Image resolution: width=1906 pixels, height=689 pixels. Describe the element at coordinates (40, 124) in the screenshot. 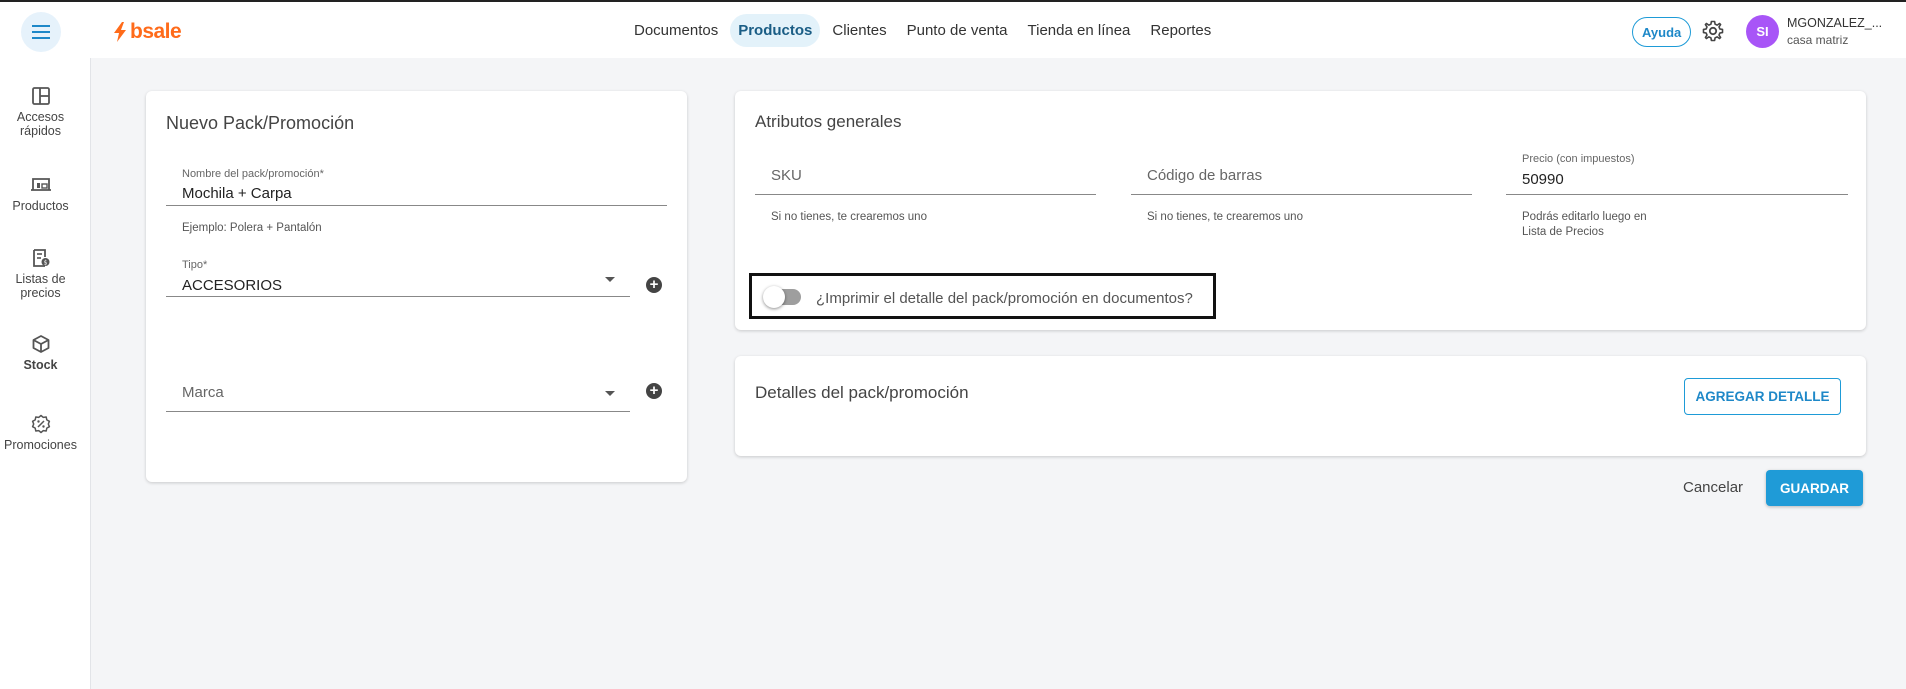

I see `sidebar-item-label: Accesos rápidos` at that location.